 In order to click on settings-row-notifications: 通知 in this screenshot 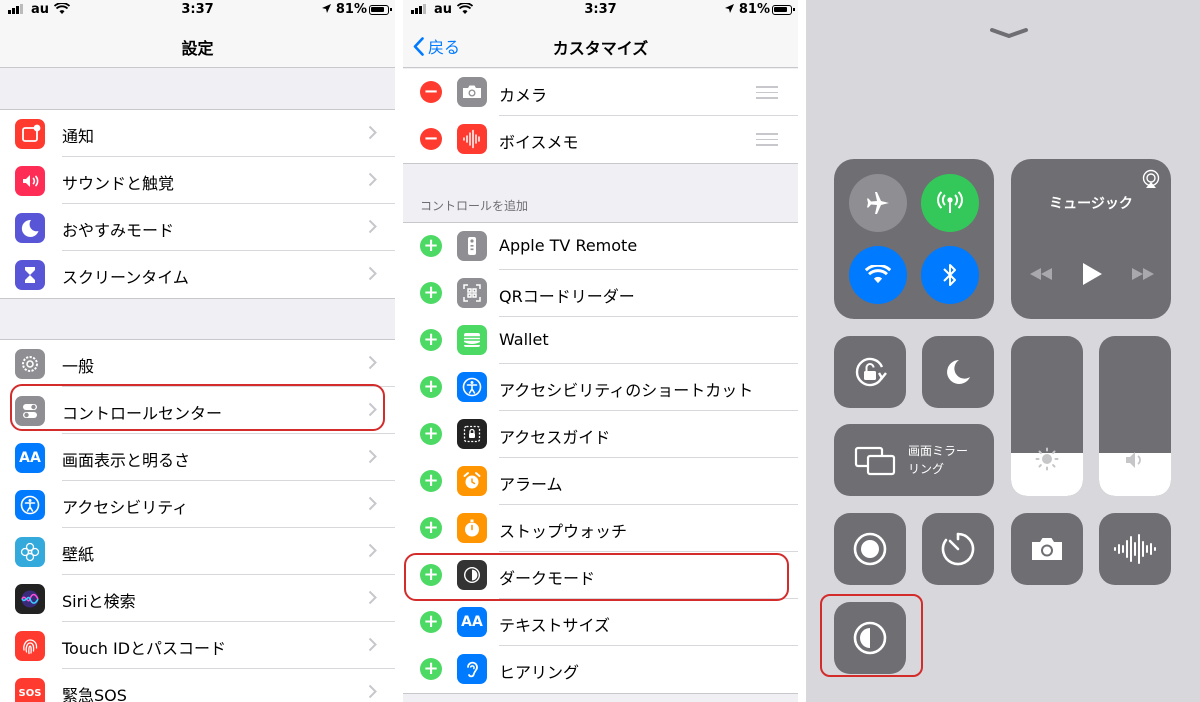, I will do `click(197, 133)`.